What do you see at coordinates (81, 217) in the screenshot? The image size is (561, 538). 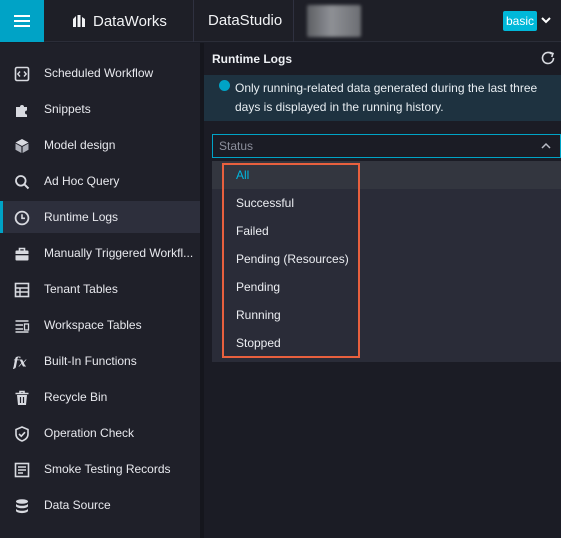 I see `sidebar-item-label: Runtime Logs` at bounding box center [81, 217].